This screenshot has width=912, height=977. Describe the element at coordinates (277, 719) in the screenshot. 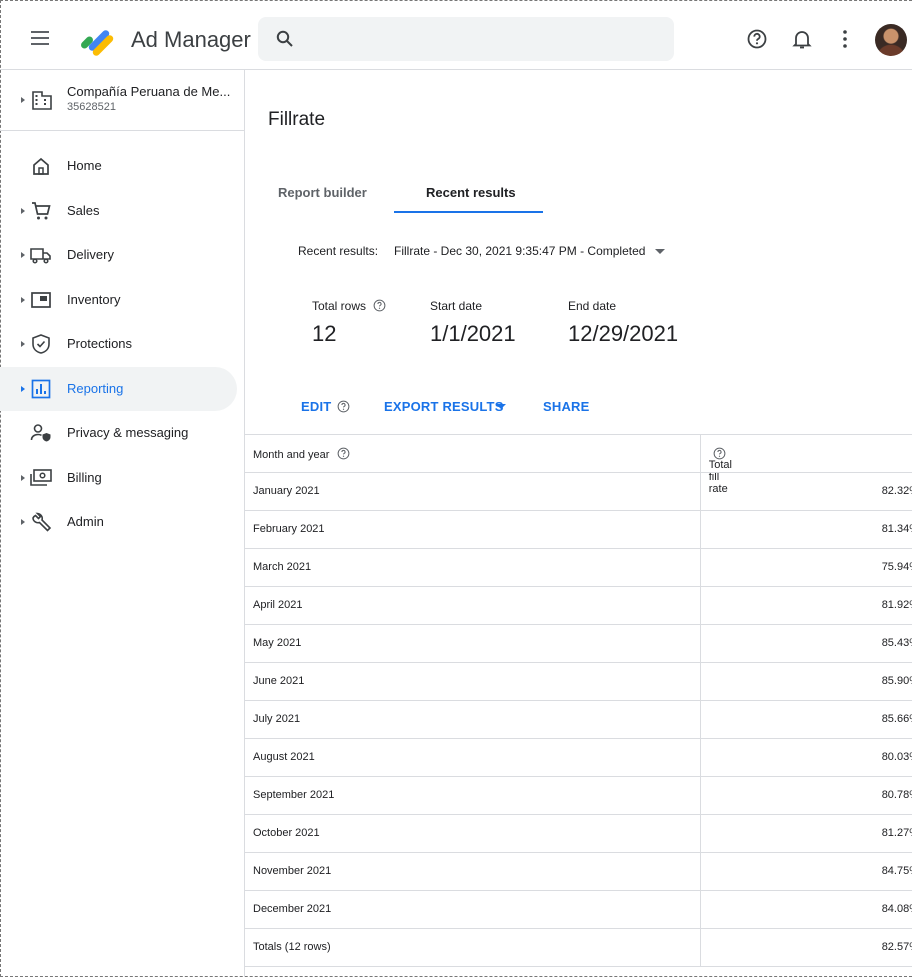

I see `month-cell: July 2021` at that location.